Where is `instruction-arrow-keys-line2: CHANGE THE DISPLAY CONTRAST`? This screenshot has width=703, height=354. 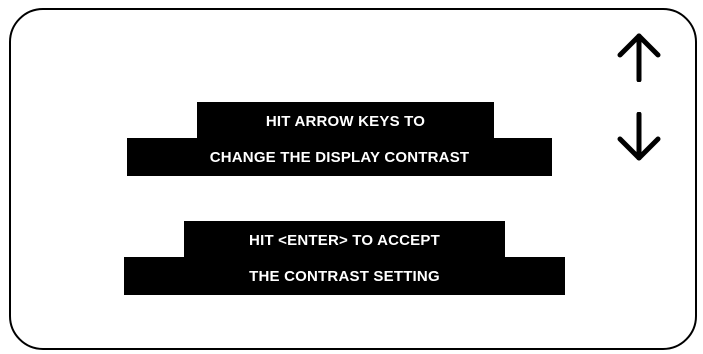 instruction-arrow-keys-line2: CHANGE THE DISPLAY CONTRAST is located at coordinates (339, 157).